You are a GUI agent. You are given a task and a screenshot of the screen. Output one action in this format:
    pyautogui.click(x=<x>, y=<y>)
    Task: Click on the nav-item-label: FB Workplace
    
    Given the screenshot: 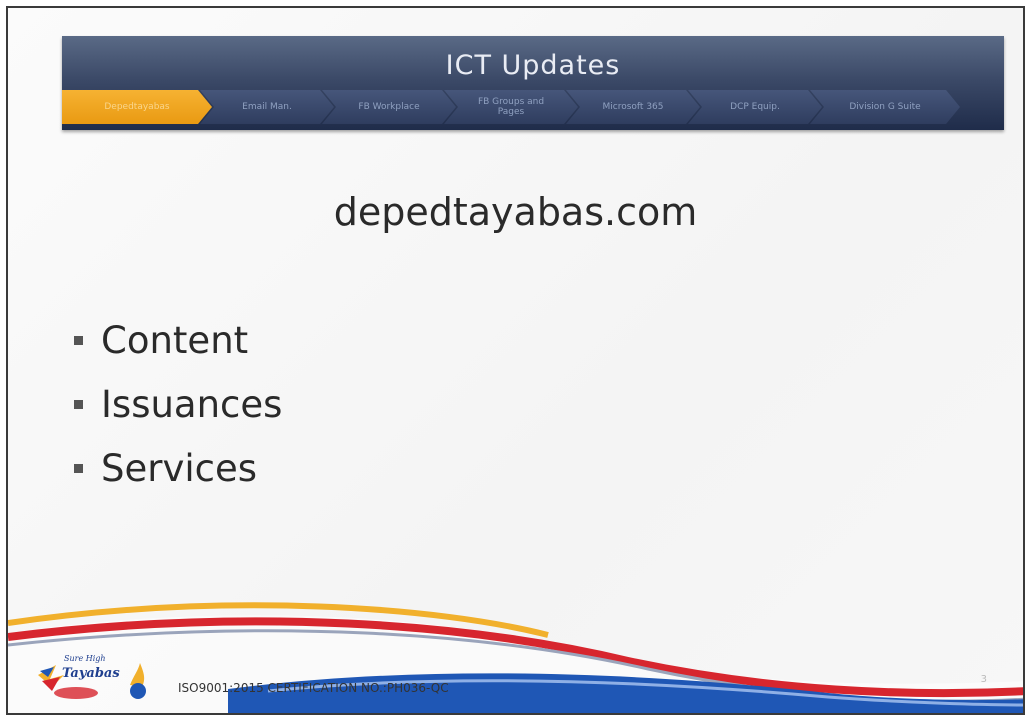 What is the action you would take?
    pyautogui.click(x=389, y=107)
    